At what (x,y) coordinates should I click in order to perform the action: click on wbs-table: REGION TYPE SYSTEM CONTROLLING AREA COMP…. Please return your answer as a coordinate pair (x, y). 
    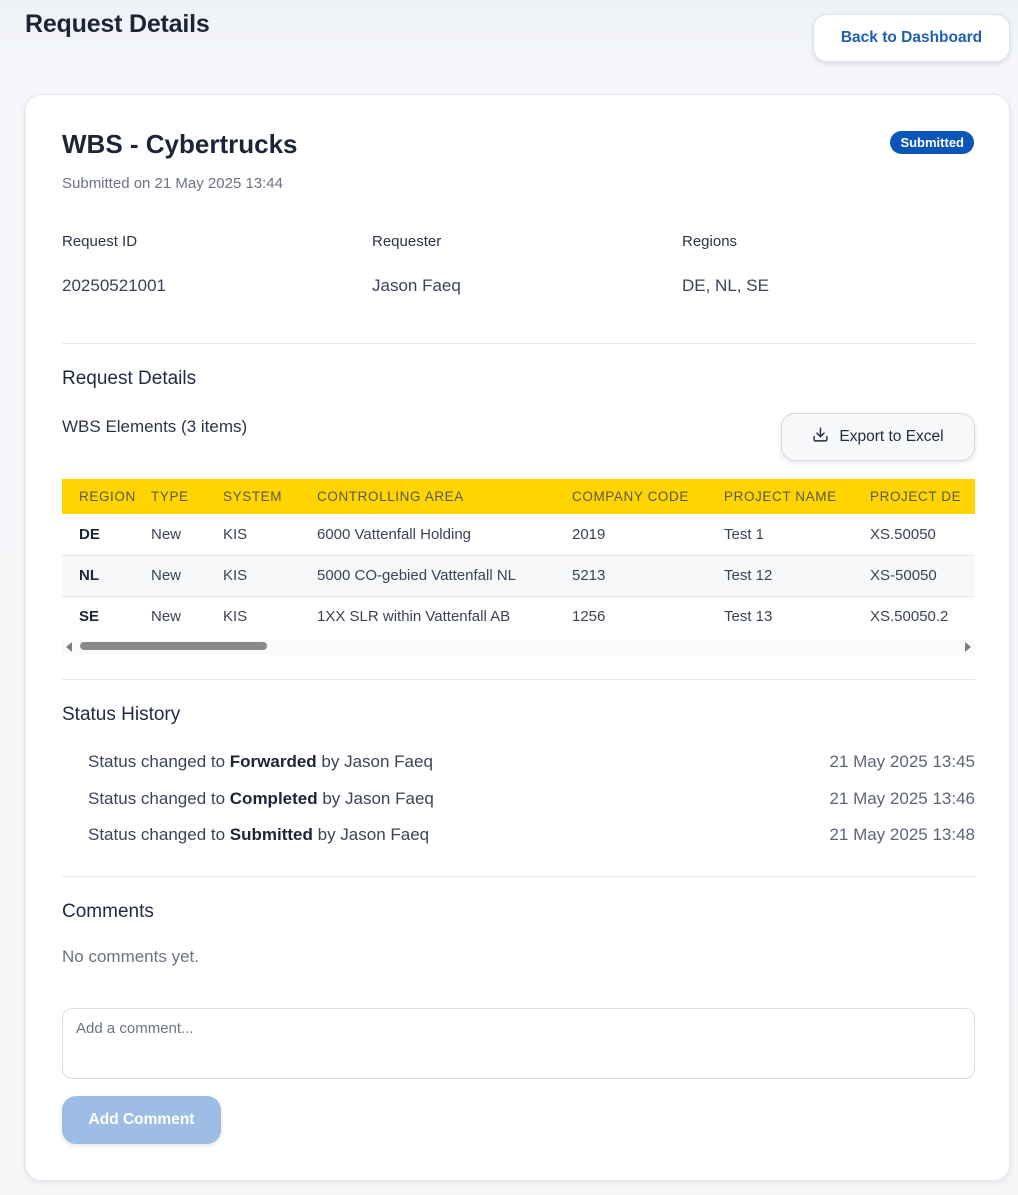
    Looking at the image, I should click on (518, 558).